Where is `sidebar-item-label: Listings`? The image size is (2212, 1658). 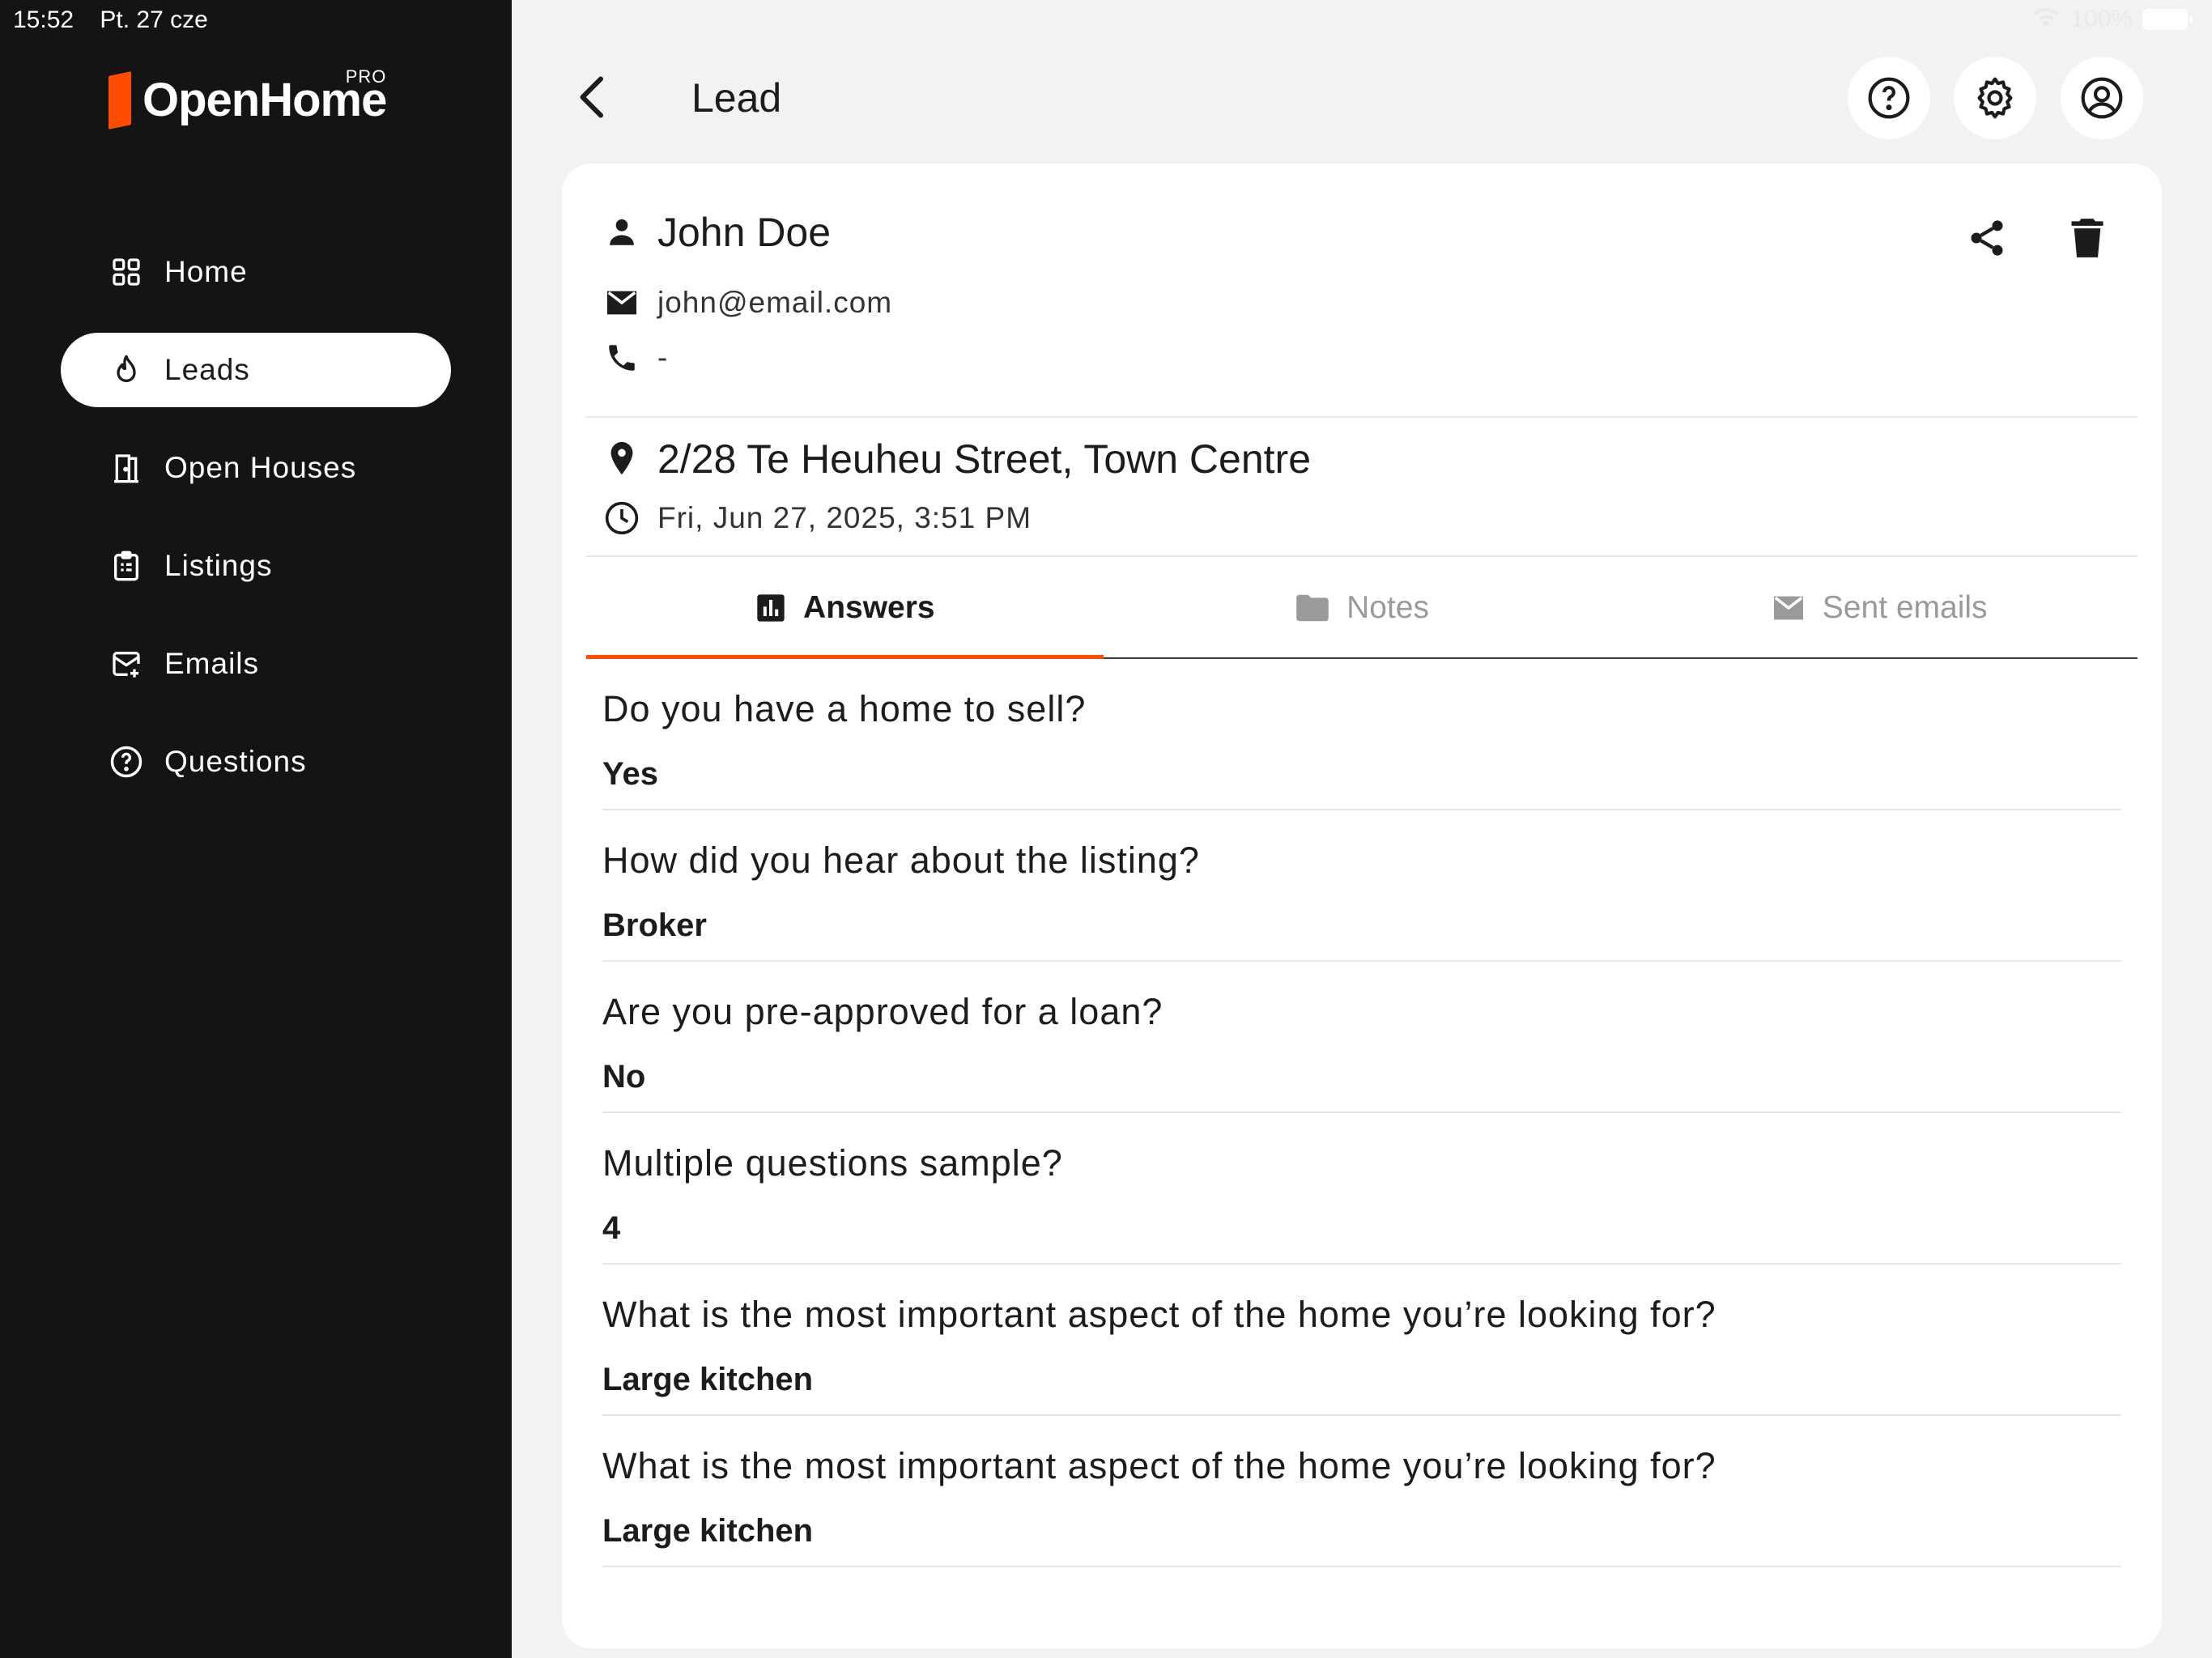
sidebar-item-label: Listings is located at coordinates (219, 565).